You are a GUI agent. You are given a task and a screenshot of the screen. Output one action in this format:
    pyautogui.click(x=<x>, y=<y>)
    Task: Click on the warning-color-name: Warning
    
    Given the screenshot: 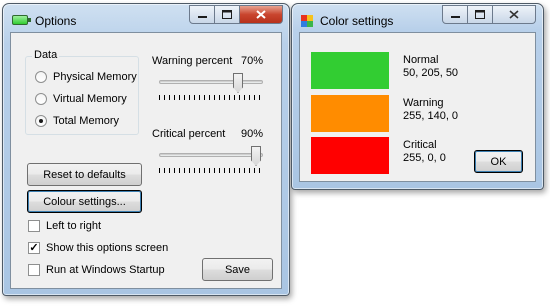 What is the action you would take?
    pyautogui.click(x=423, y=103)
    